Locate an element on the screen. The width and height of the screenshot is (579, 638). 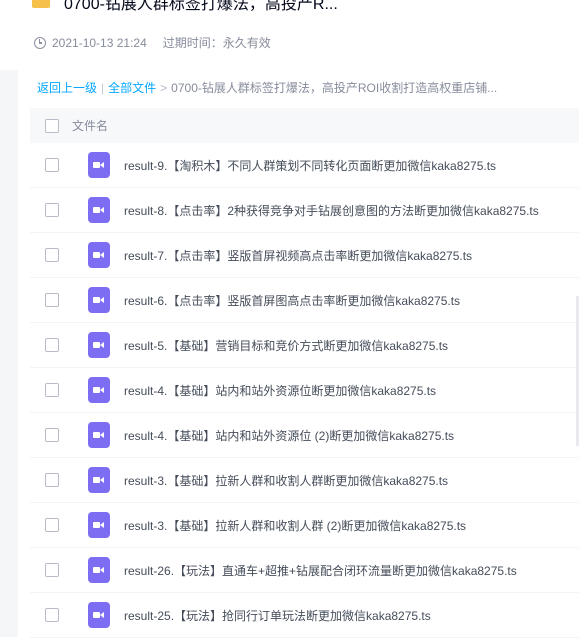
left-panel-strip is located at coordinates (9, 353).